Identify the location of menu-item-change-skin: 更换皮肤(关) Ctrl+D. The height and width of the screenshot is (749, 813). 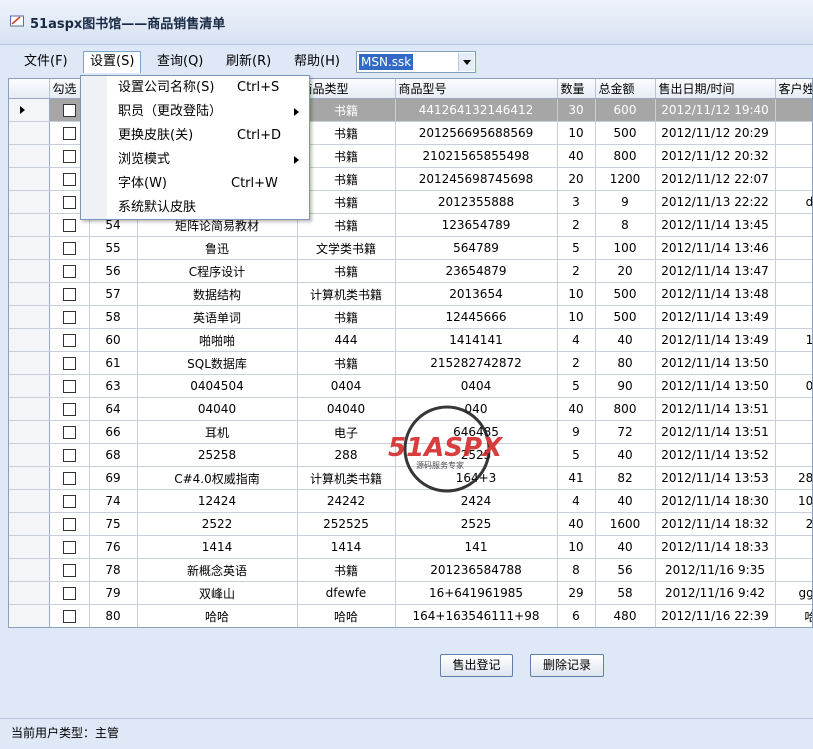
(195, 136).